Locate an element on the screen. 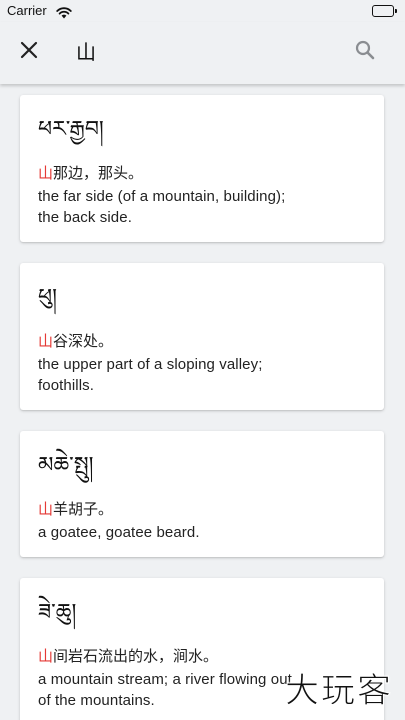  close-icon is located at coordinates (29, 50).